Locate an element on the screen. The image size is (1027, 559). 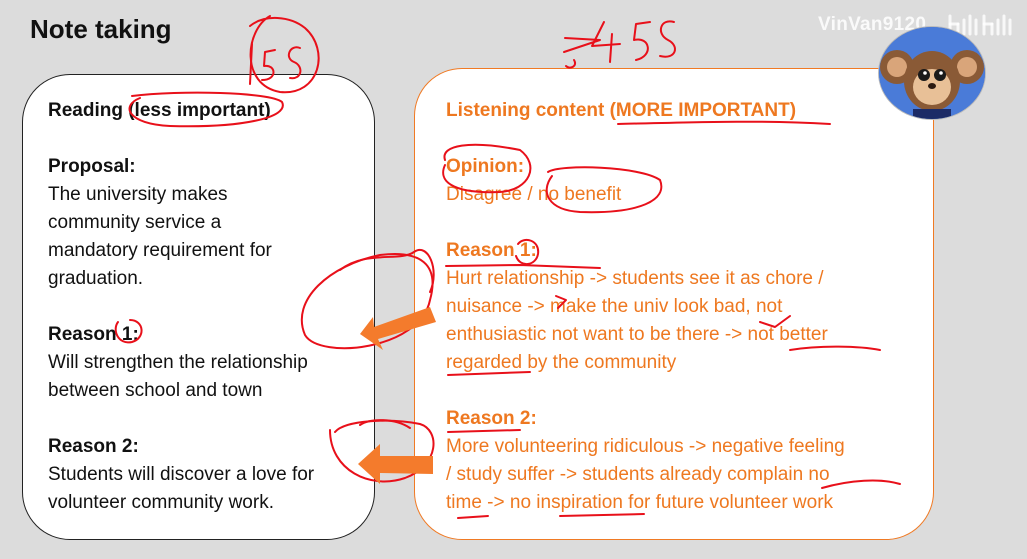
listening-reason1-label: Reason 1: is located at coordinates (491, 250).